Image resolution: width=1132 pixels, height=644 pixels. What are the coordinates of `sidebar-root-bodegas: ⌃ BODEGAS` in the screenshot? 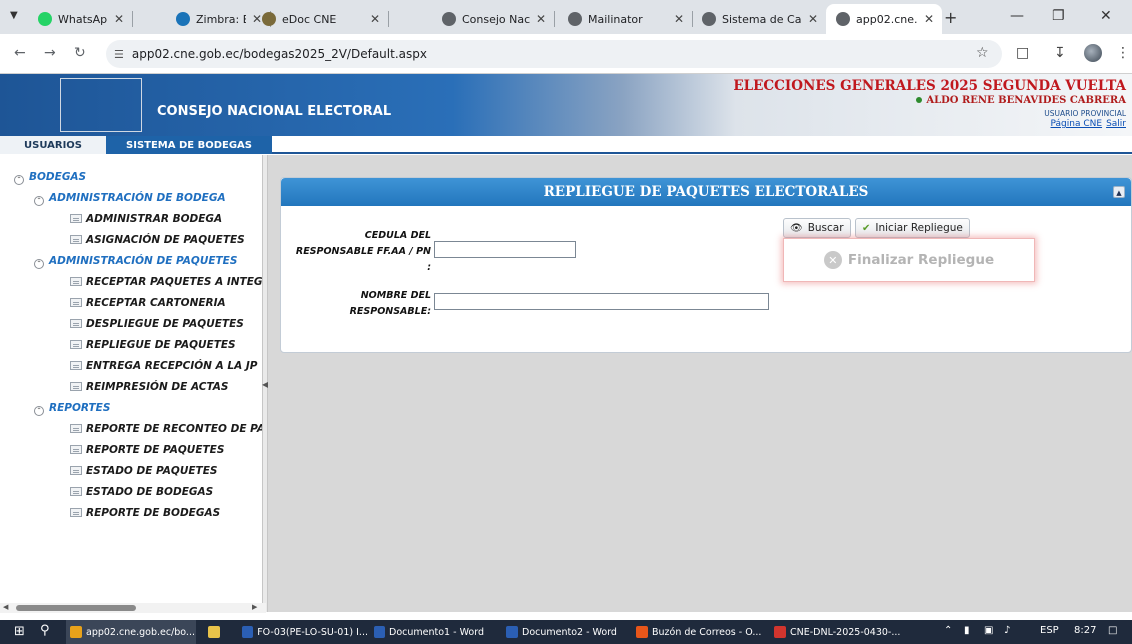 It's located at (50, 178).